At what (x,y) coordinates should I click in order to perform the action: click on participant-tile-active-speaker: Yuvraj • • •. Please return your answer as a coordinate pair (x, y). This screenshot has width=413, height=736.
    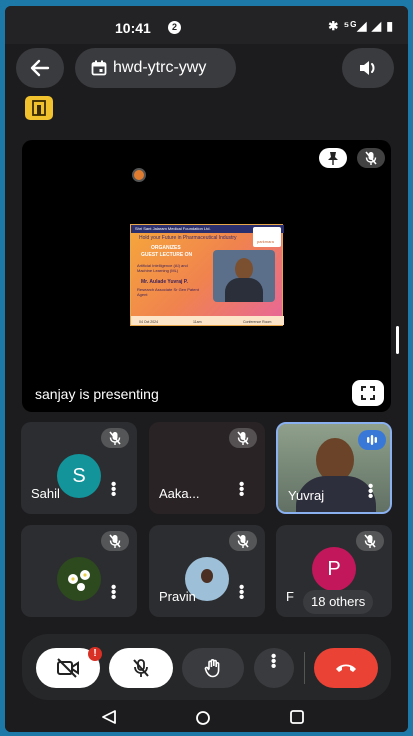
    Looking at the image, I should click on (334, 468).